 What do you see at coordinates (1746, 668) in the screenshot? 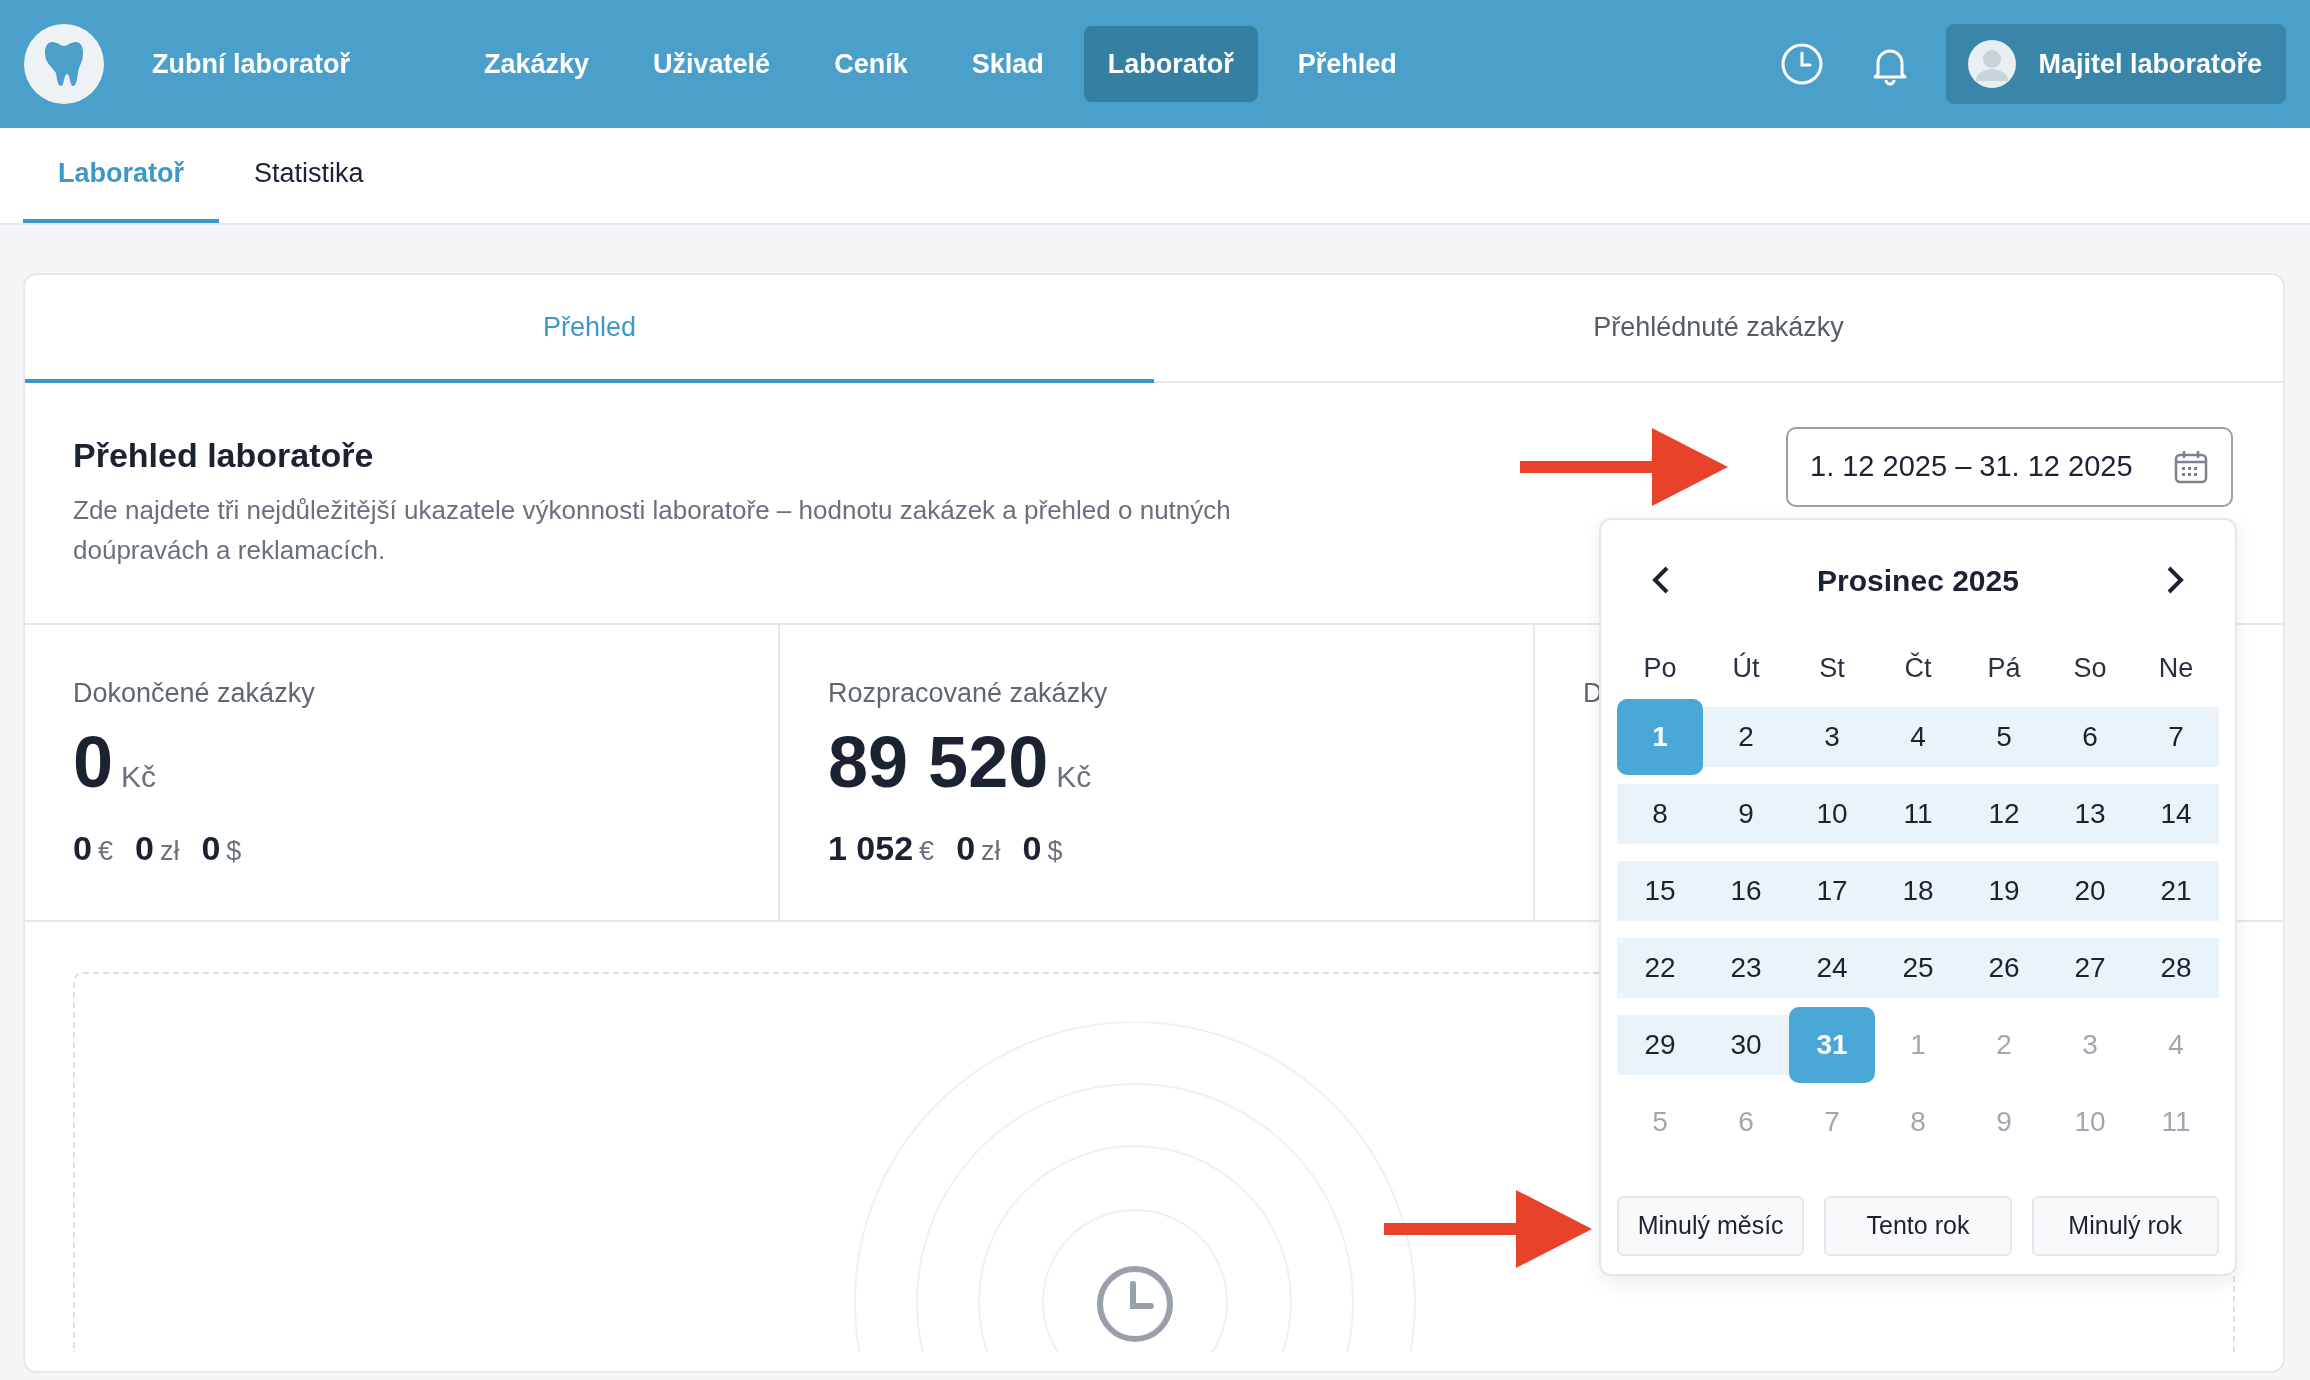
I see `weekday-label: Út` at bounding box center [1746, 668].